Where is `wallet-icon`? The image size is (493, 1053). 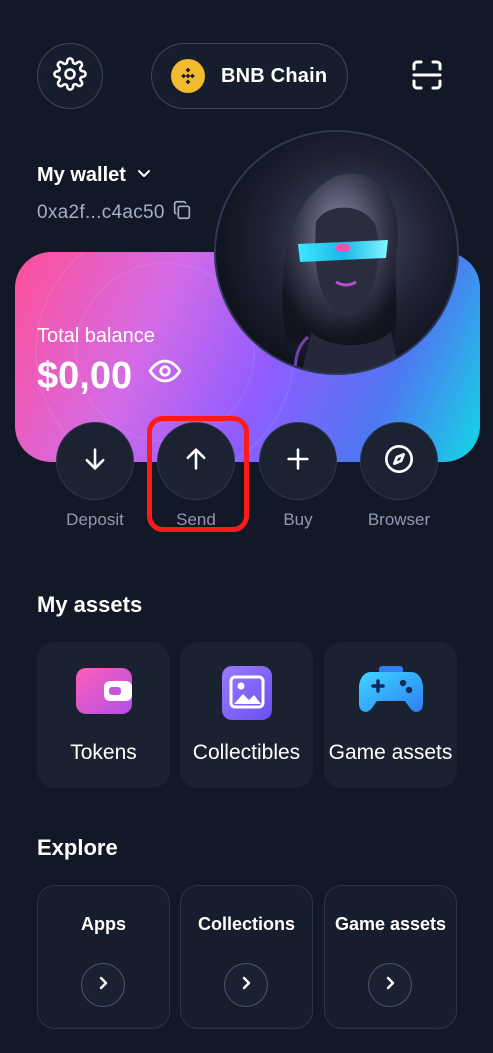 wallet-icon is located at coordinates (103, 692).